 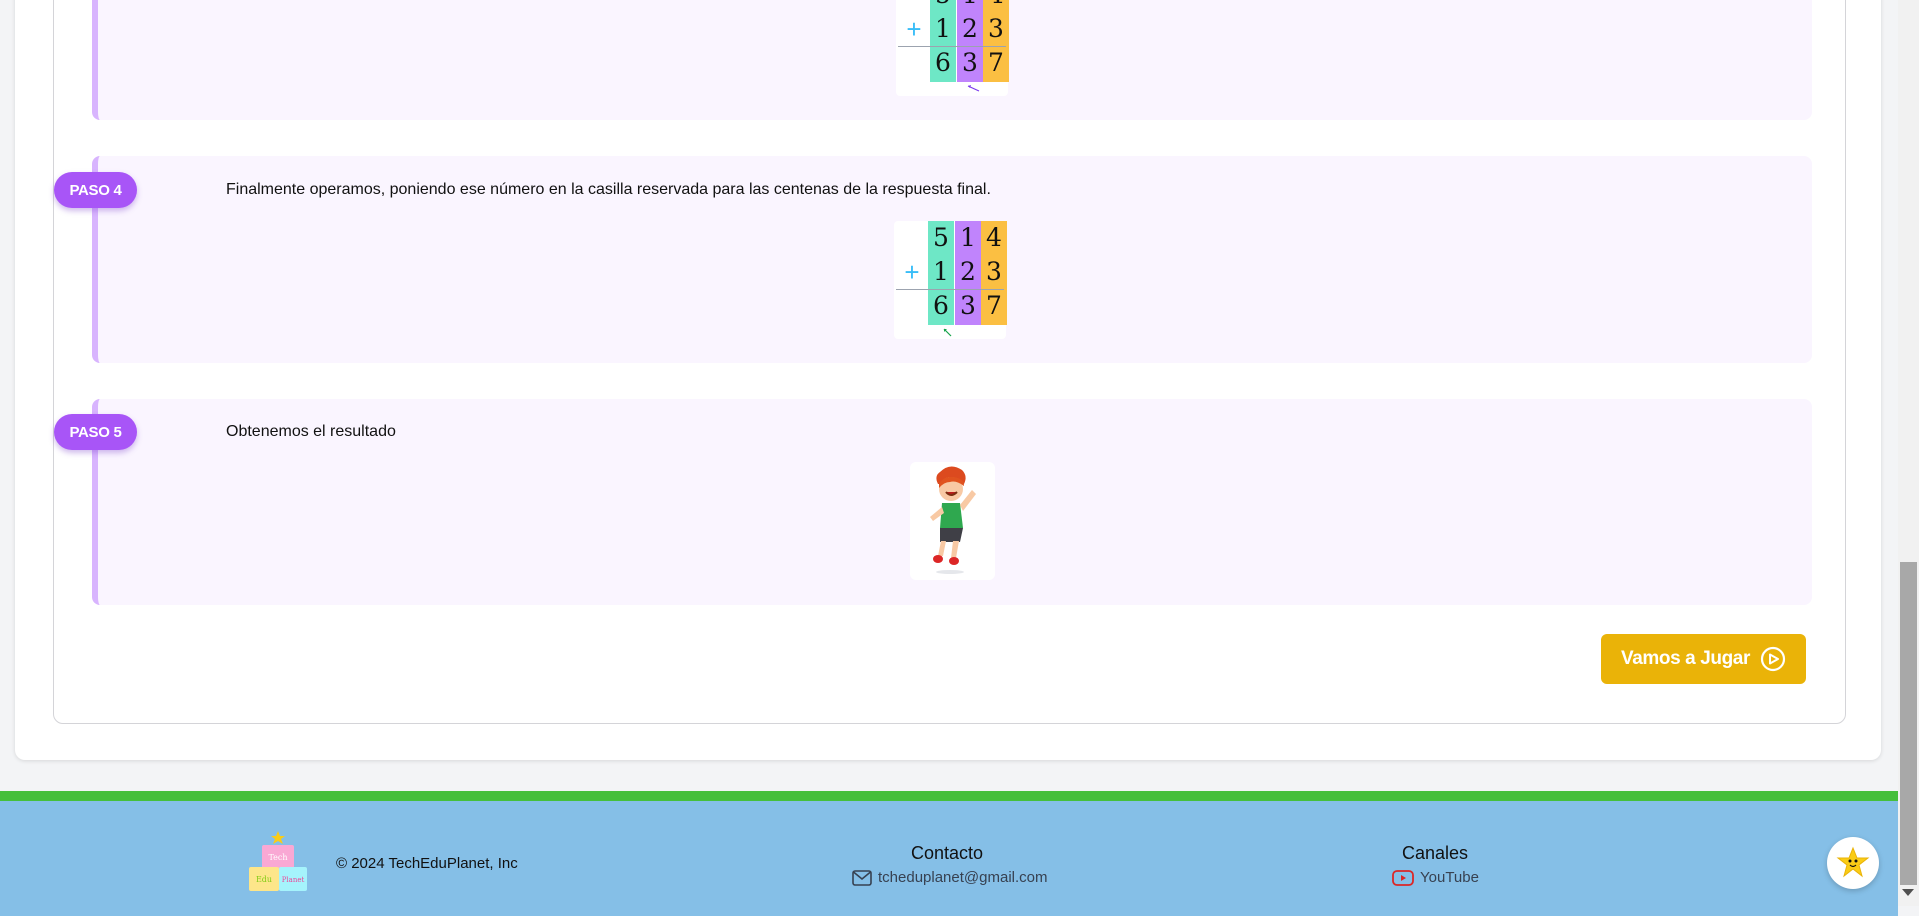 I want to click on email-link: tcheduplanet@gmail.com, so click(x=949, y=877).